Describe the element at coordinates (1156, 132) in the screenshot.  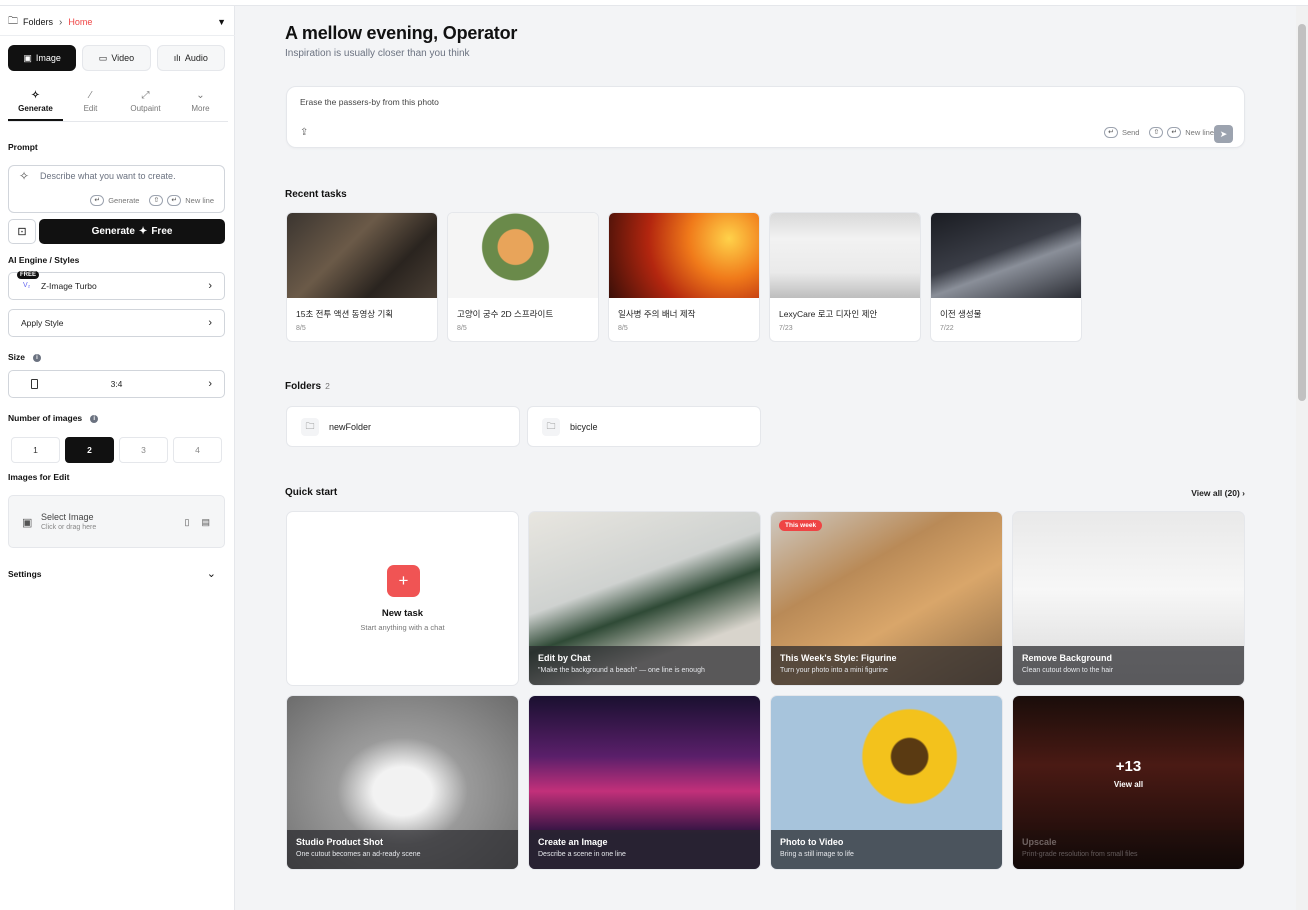
I see `shift-key-icon: ⇧` at that location.